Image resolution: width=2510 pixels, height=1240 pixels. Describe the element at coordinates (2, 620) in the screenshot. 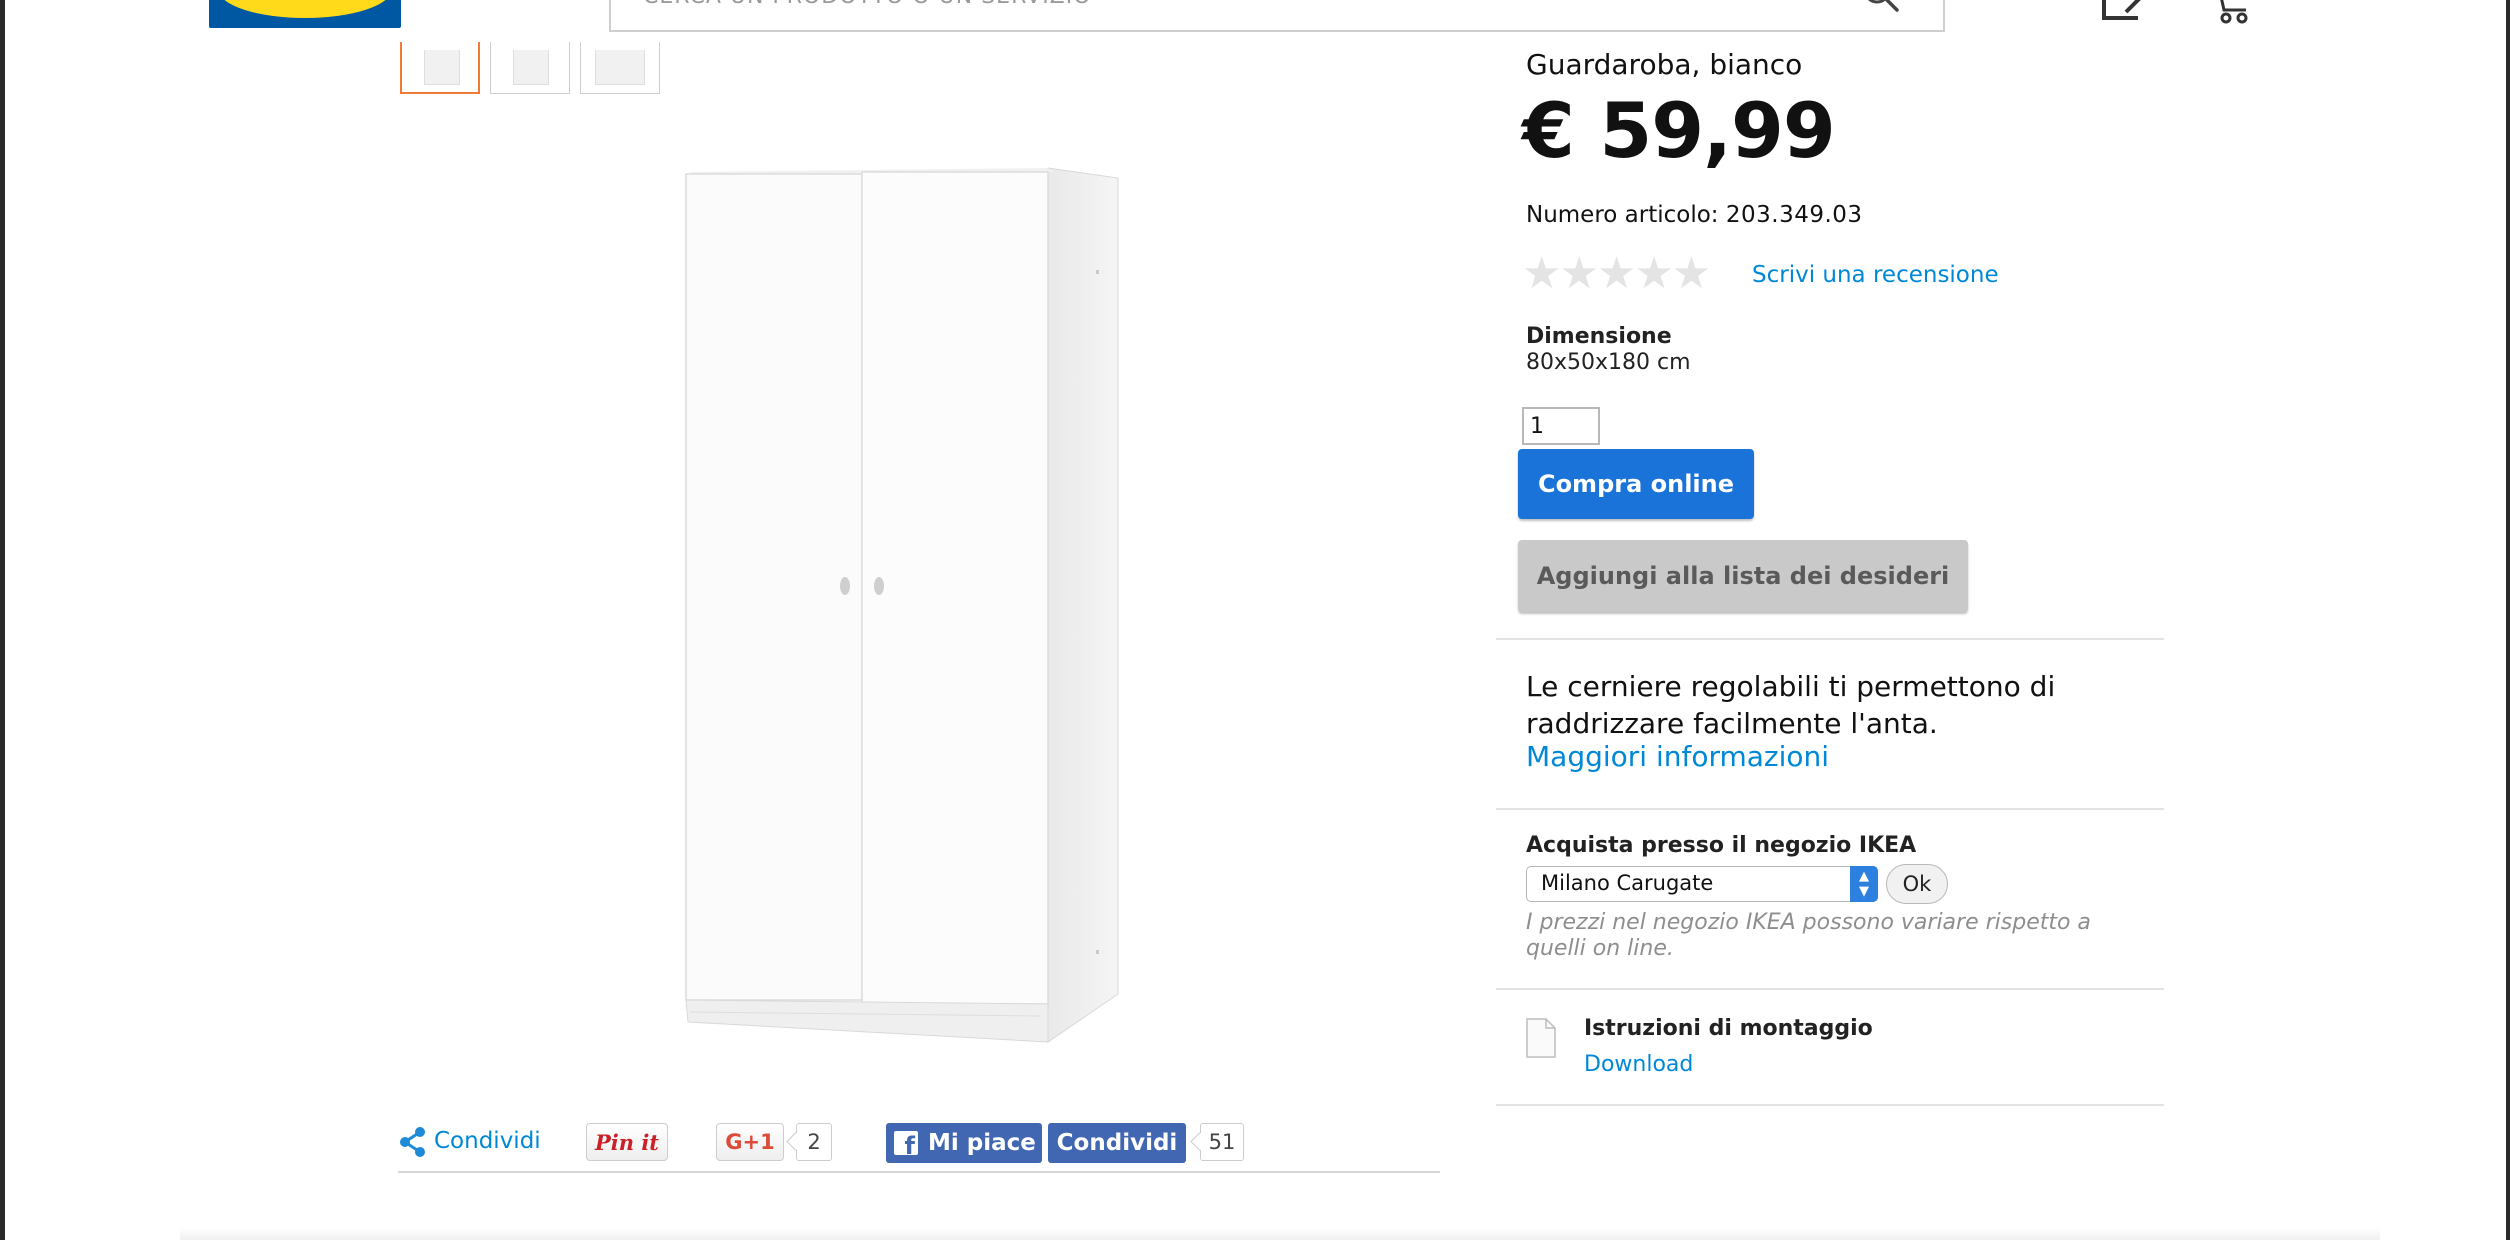

I see `window-edge-left` at that location.